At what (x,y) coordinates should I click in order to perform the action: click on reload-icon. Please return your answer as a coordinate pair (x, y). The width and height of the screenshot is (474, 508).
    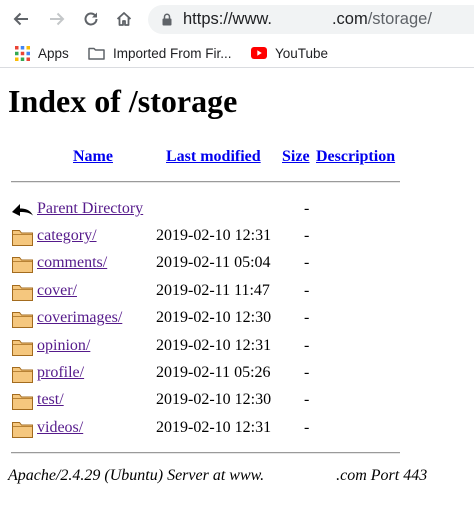
    Looking at the image, I should click on (91, 19).